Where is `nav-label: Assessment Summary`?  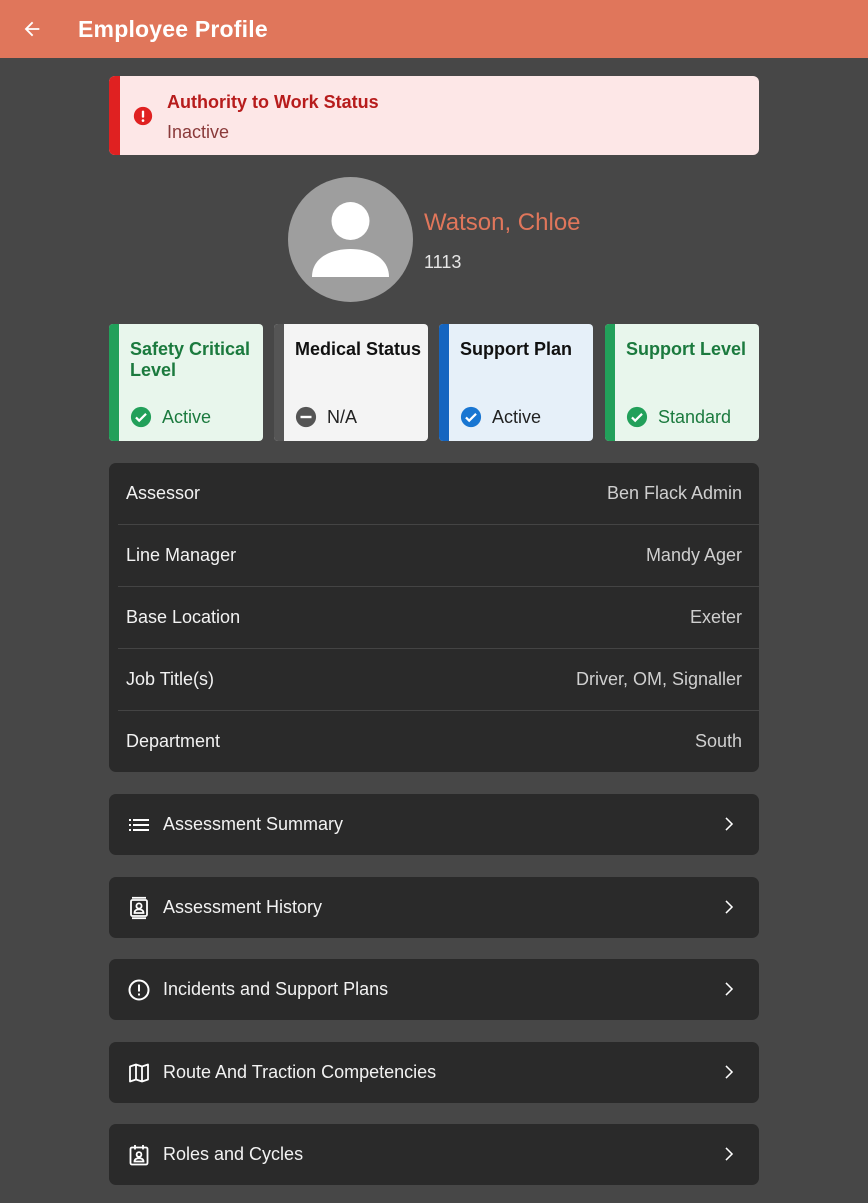 nav-label: Assessment Summary is located at coordinates (253, 824).